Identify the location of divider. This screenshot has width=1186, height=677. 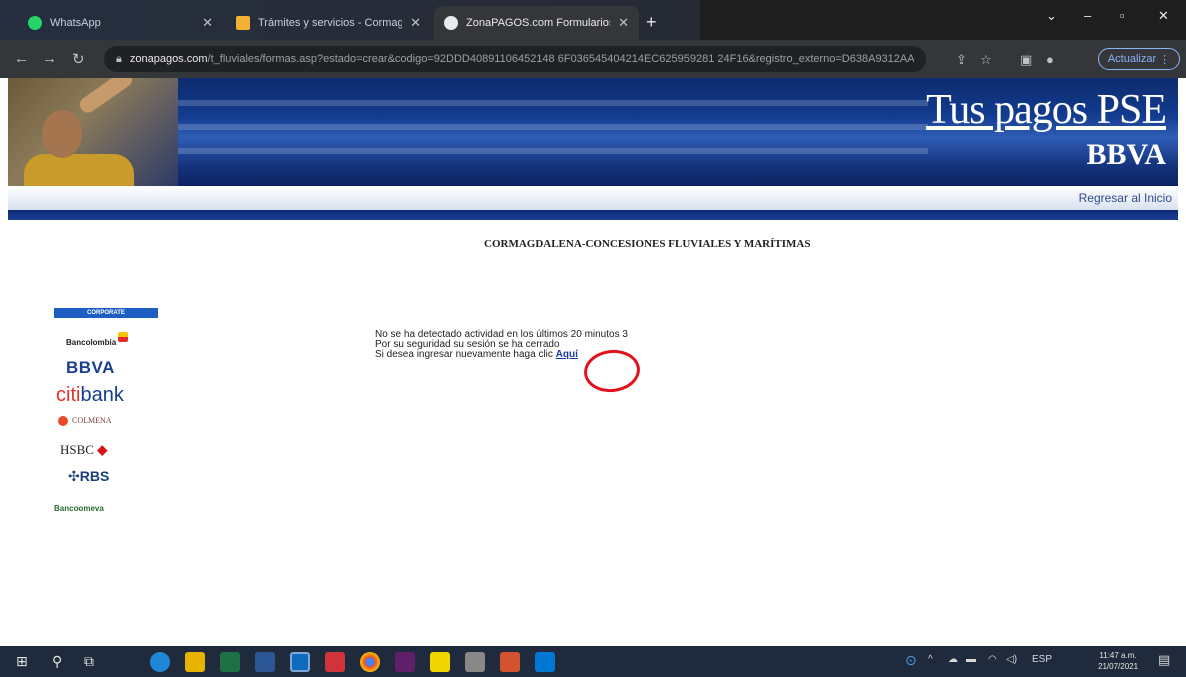
(593, 215).